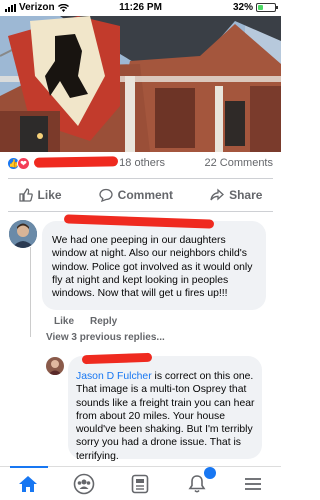 The image size is (320, 500). What do you see at coordinates (103, 321) in the screenshot?
I see `comment-reply-button: Reply` at bounding box center [103, 321].